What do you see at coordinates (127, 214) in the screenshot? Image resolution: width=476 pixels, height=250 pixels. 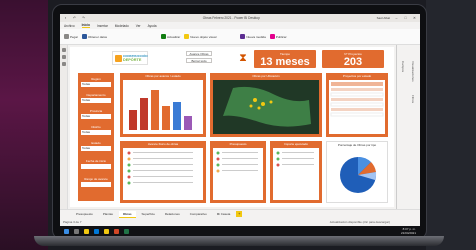 I see `tab-obras: Obras` at bounding box center [127, 214].